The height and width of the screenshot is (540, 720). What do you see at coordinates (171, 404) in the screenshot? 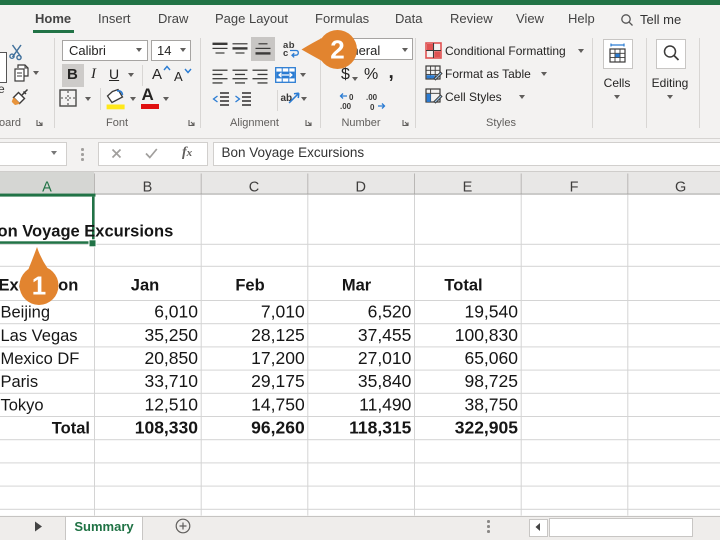
I see `svg-text: 12,510` at bounding box center [171, 404].